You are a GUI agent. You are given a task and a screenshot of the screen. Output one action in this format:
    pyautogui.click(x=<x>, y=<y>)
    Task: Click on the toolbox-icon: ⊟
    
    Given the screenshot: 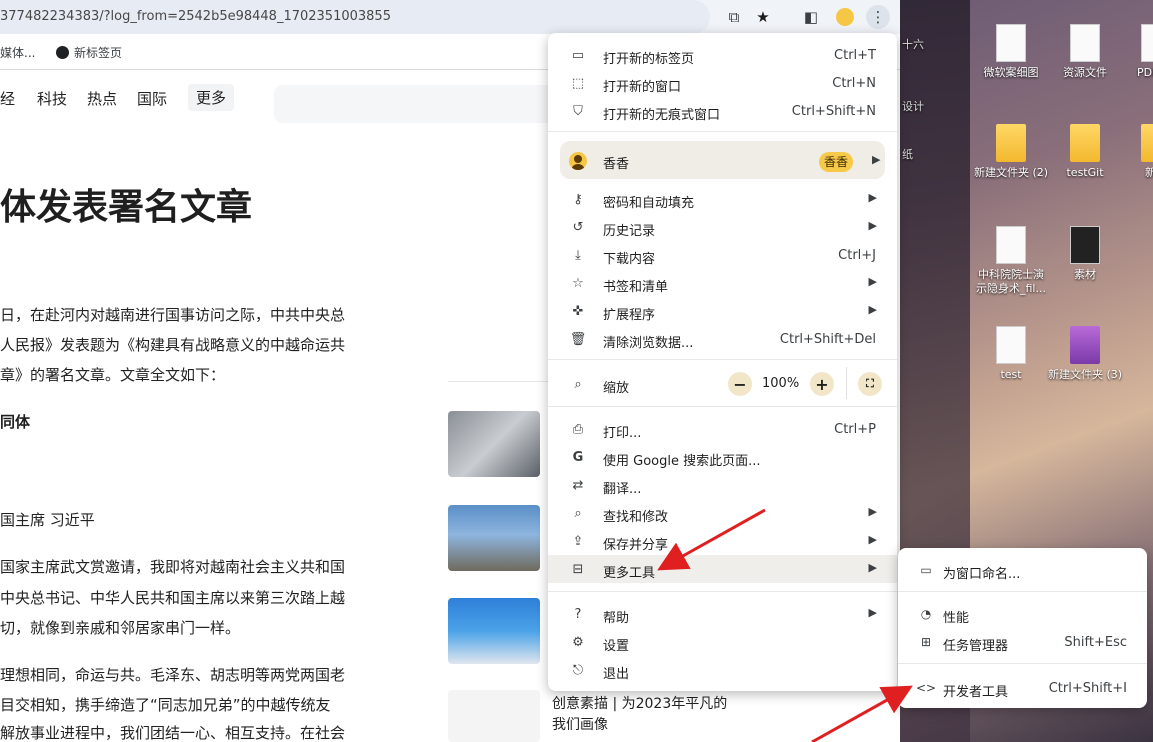 What is the action you would take?
    pyautogui.click(x=578, y=569)
    